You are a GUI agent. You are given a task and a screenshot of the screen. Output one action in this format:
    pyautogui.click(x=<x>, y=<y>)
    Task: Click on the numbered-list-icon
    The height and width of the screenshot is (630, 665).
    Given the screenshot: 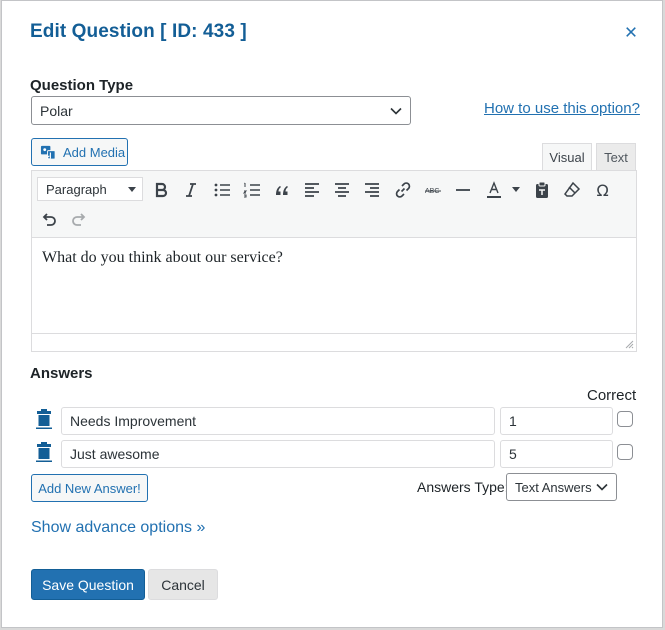 What is the action you would take?
    pyautogui.click(x=252, y=190)
    